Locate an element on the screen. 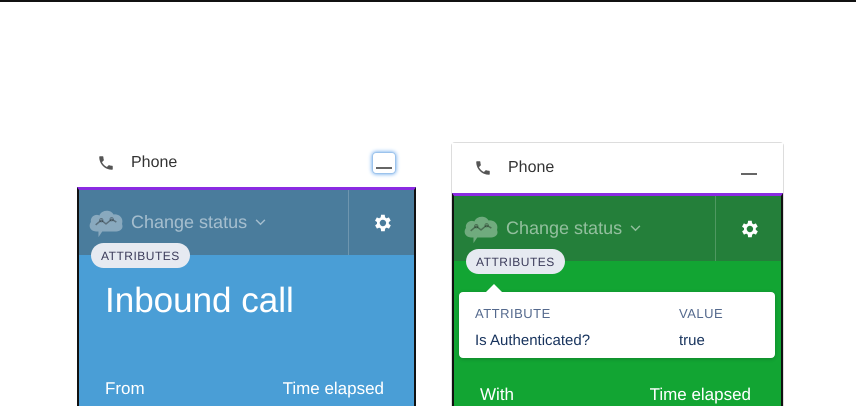 This screenshot has height=406, width=856. call-heading: Inbound call is located at coordinates (200, 301).